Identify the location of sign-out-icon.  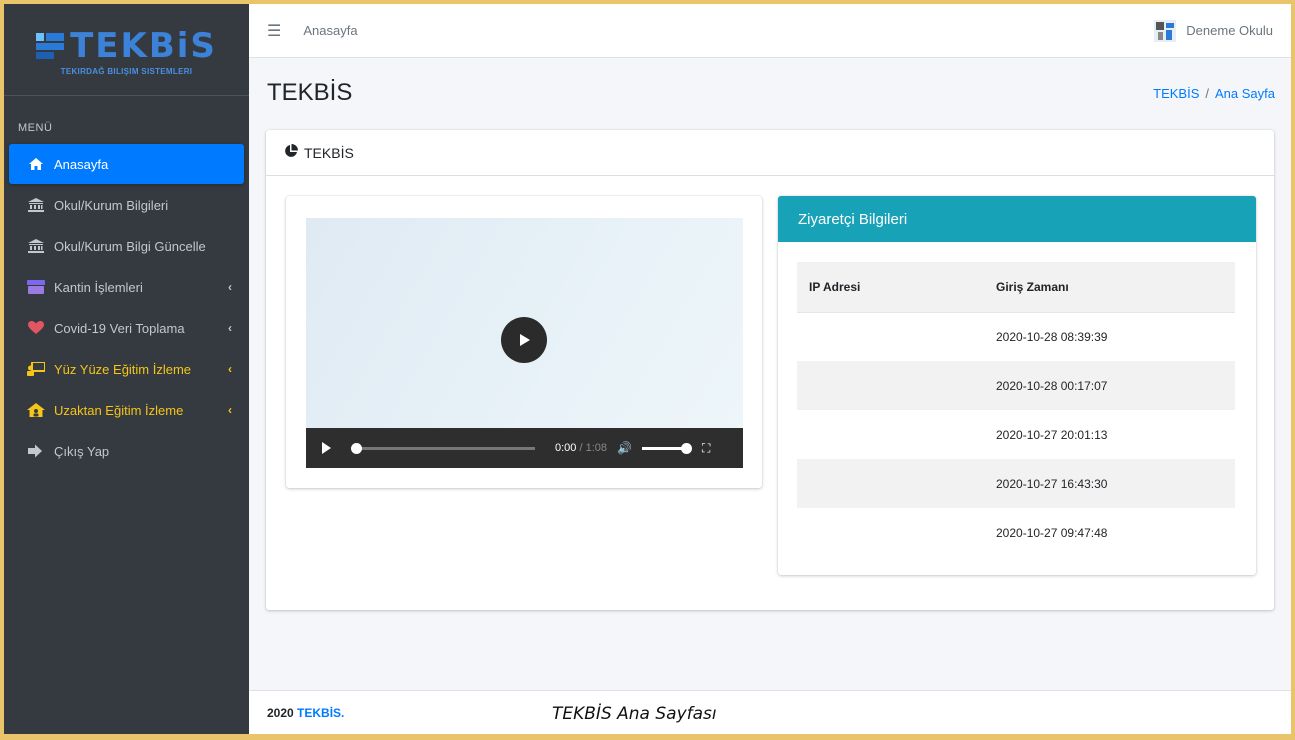
(36, 451).